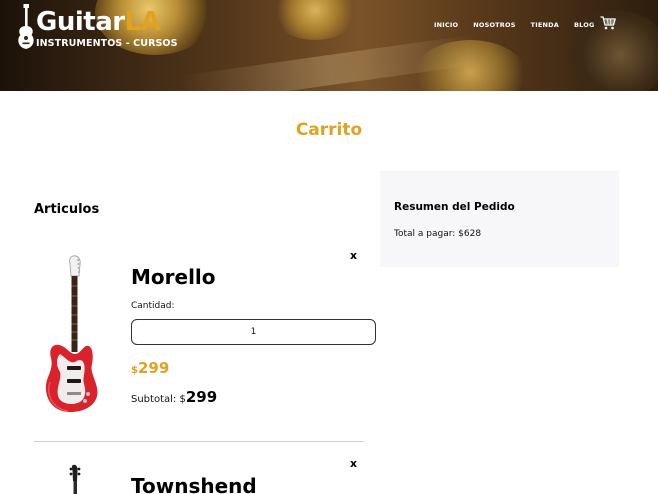 This screenshot has height=494, width=658. What do you see at coordinates (608, 23) in the screenshot?
I see `cart-icon` at bounding box center [608, 23].